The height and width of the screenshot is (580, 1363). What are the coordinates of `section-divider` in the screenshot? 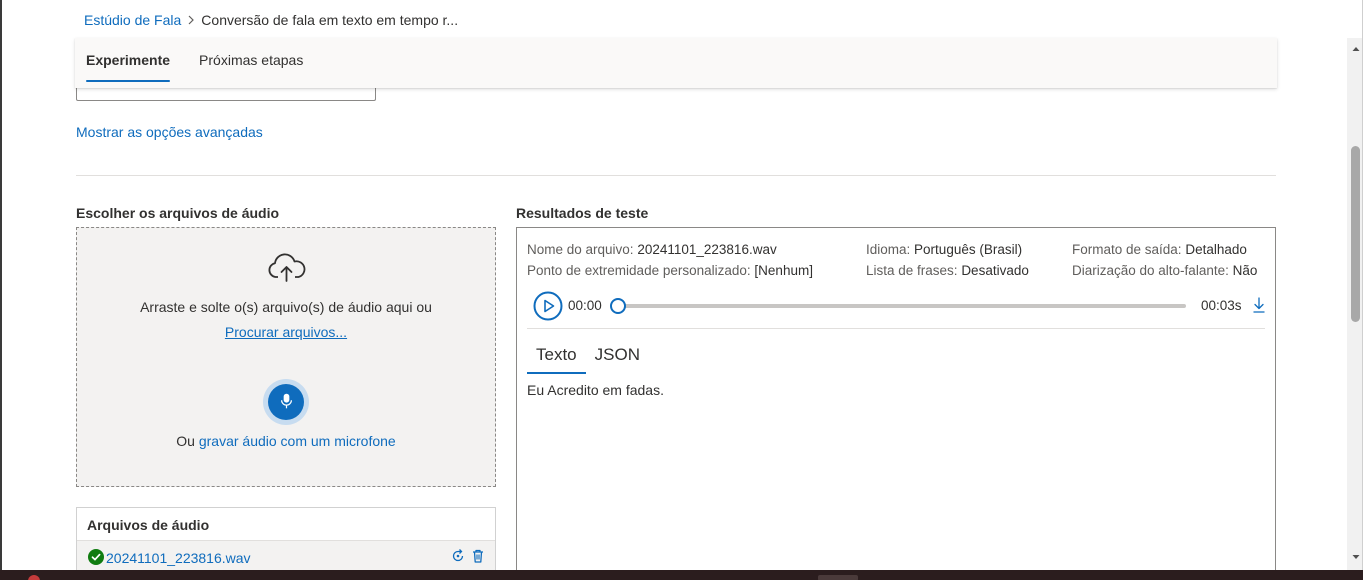 It's located at (676, 175).